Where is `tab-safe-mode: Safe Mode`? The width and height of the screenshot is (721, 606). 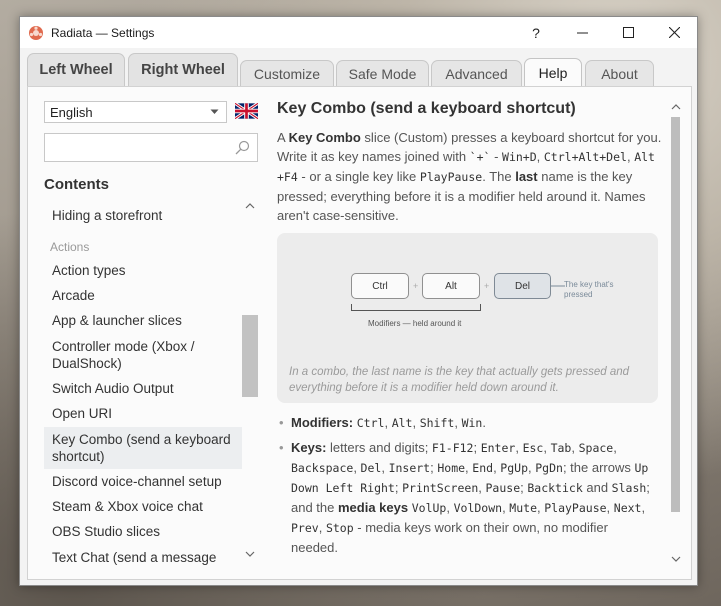
tab-safe-mode: Safe Mode is located at coordinates (382, 73).